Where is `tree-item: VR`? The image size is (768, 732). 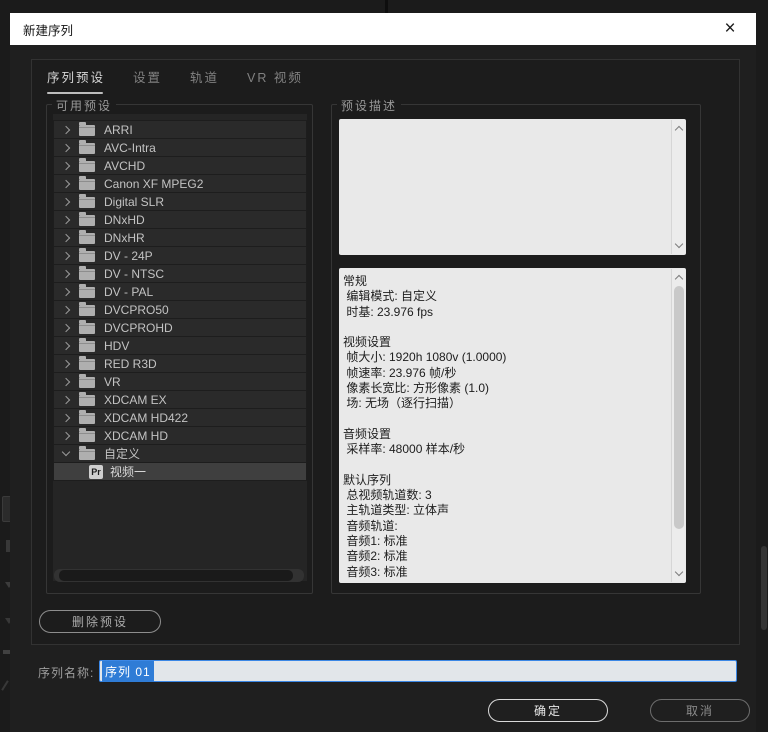 tree-item: VR is located at coordinates (180, 381).